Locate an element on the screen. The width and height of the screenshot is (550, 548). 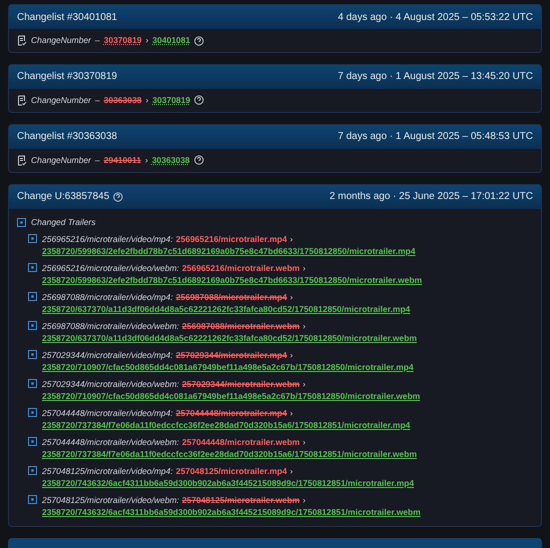
new-value: 2358720/599863/2efe2fbdd78b7c51d6892169a0b75e8c47bd6633/1750812850/microtrailer.webm is located at coordinates (232, 280).